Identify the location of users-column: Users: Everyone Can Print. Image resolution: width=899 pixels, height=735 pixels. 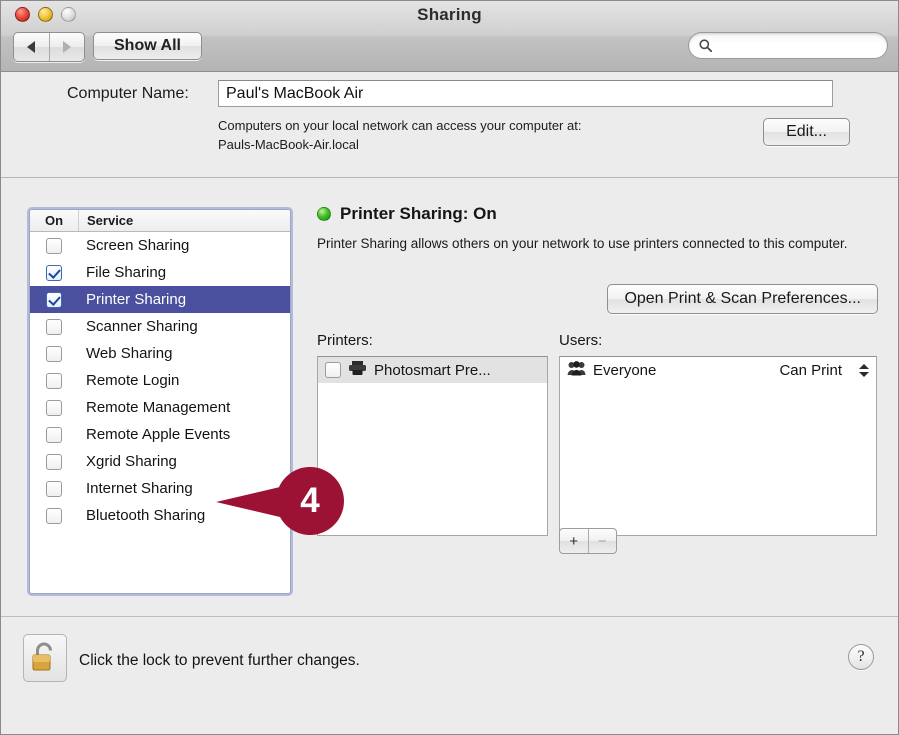
(718, 434).